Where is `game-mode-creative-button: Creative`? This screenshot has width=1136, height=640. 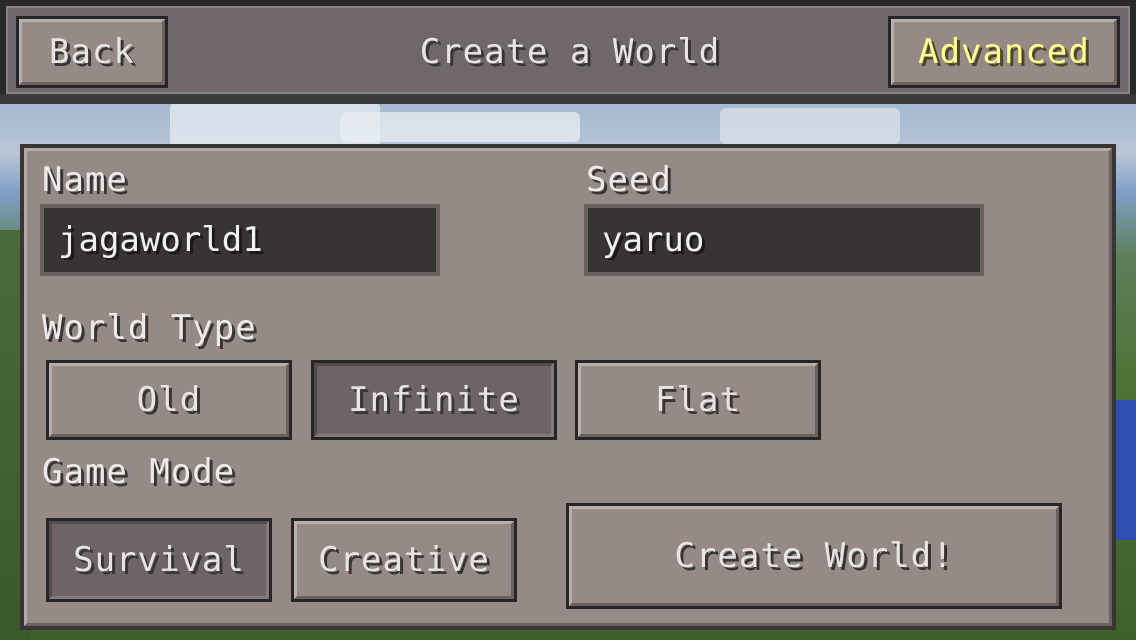 game-mode-creative-button: Creative is located at coordinates (404, 560).